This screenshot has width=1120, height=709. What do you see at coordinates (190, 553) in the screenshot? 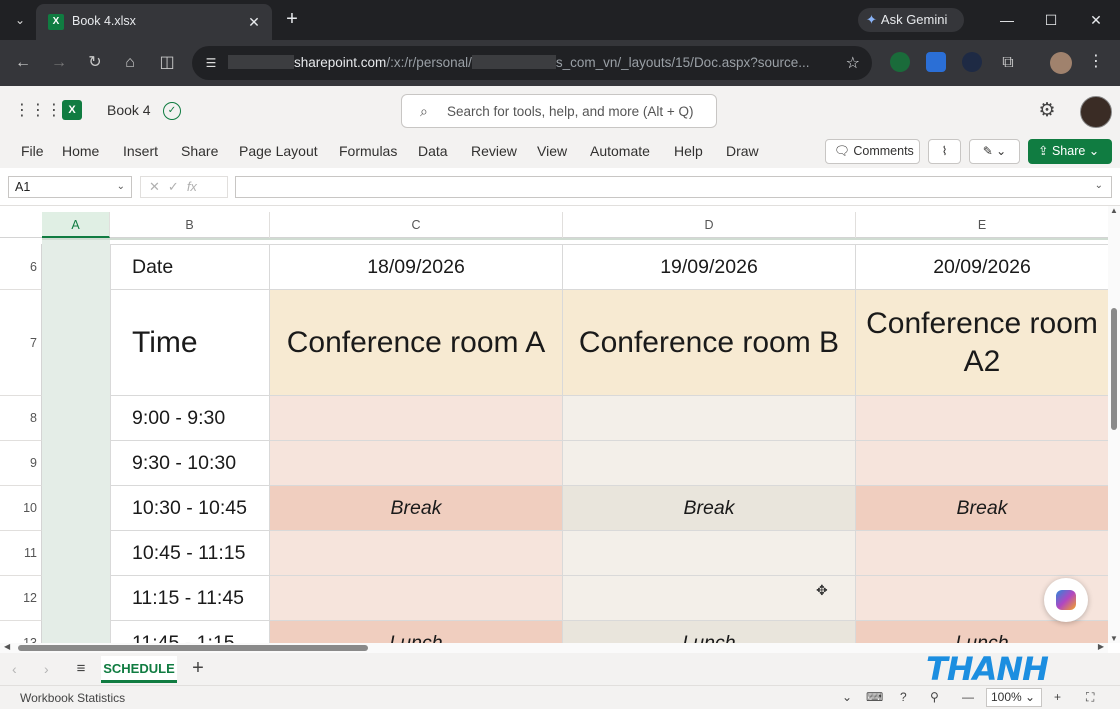
I see `cell-b11: 10:45 - 11:15` at bounding box center [190, 553].